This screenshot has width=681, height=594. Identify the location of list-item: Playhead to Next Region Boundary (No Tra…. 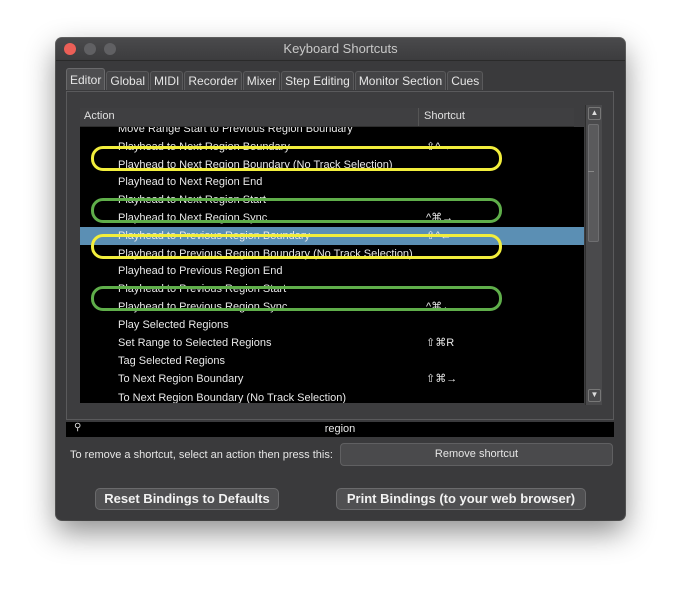
(332, 165).